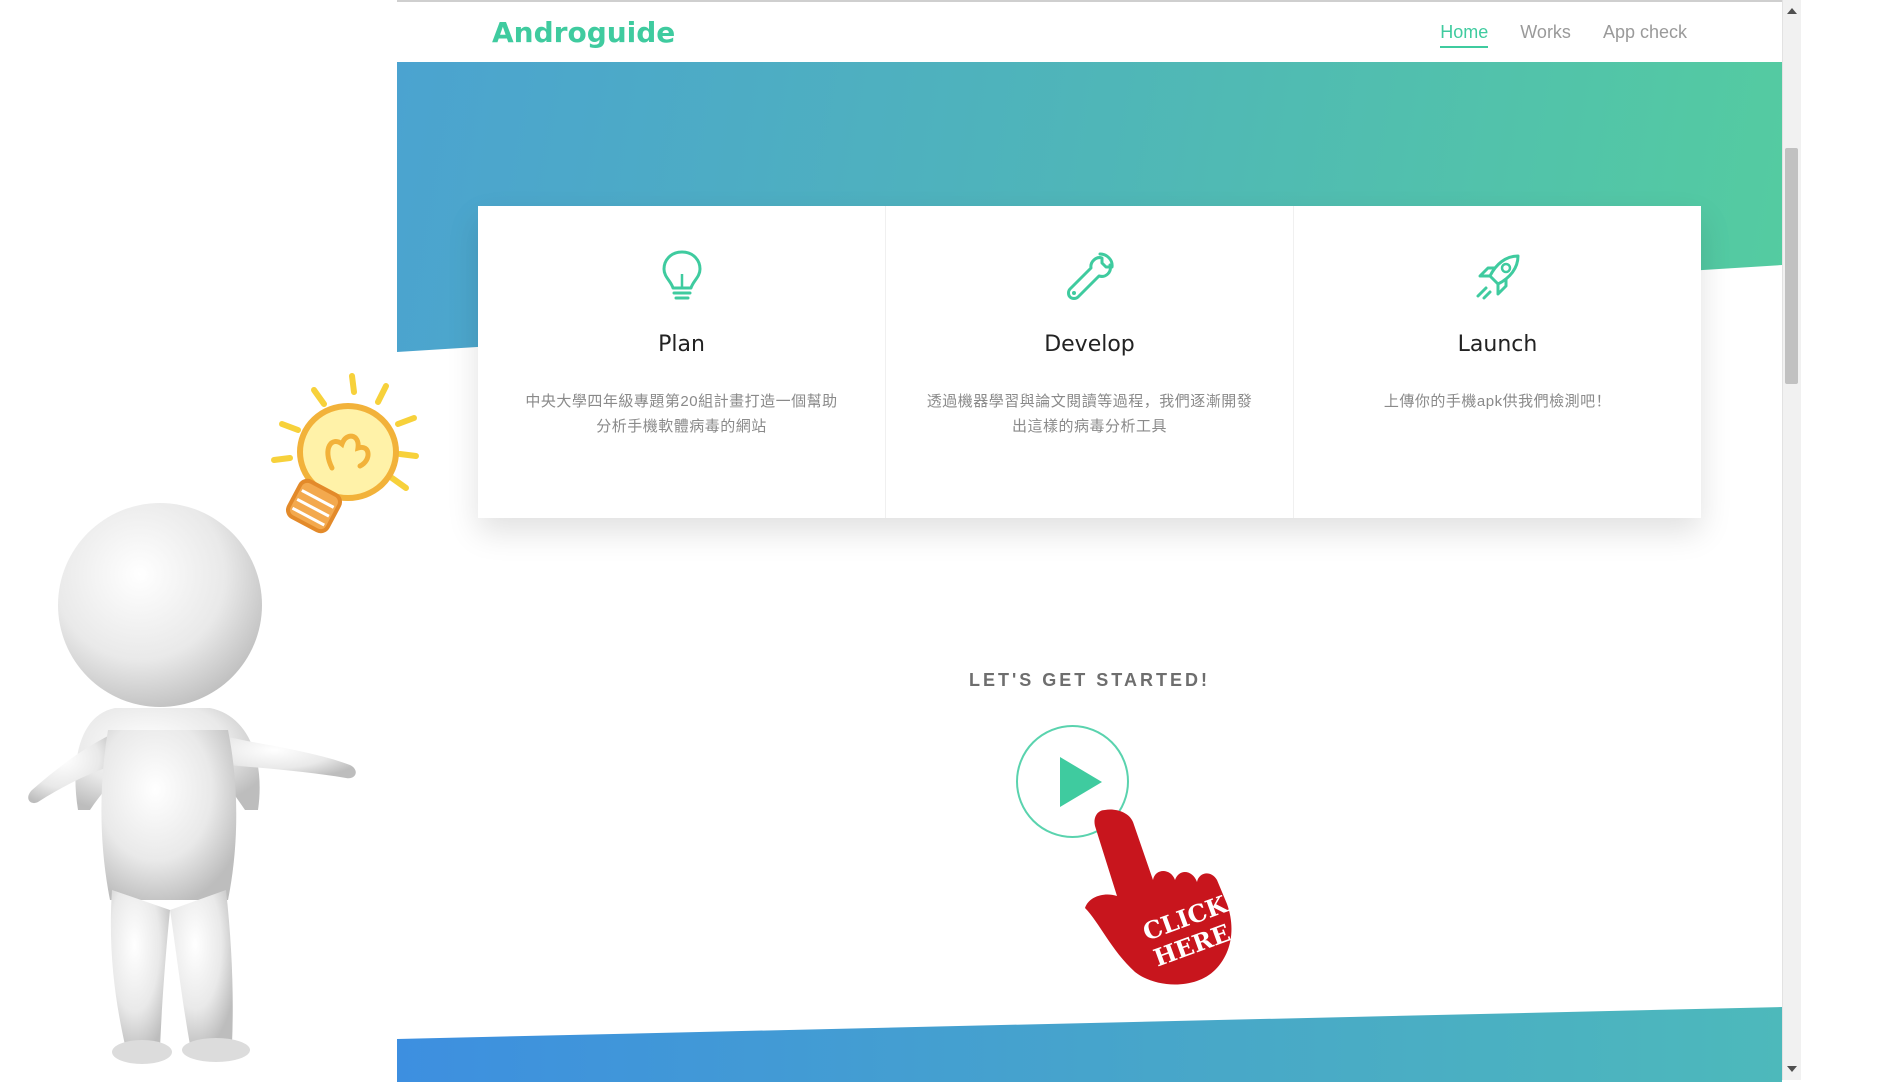 The image size is (1900, 1082). I want to click on footer-gradient-band, so click(1089, 1044).